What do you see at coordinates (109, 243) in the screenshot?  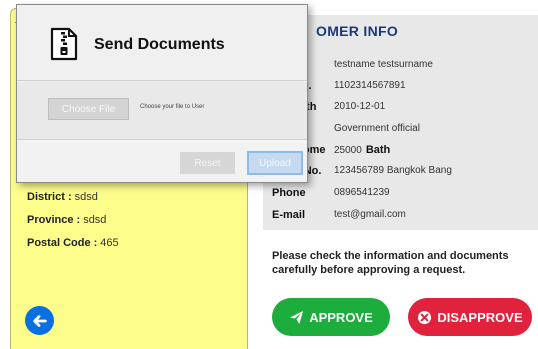 I see `postal-code-value: 465` at bounding box center [109, 243].